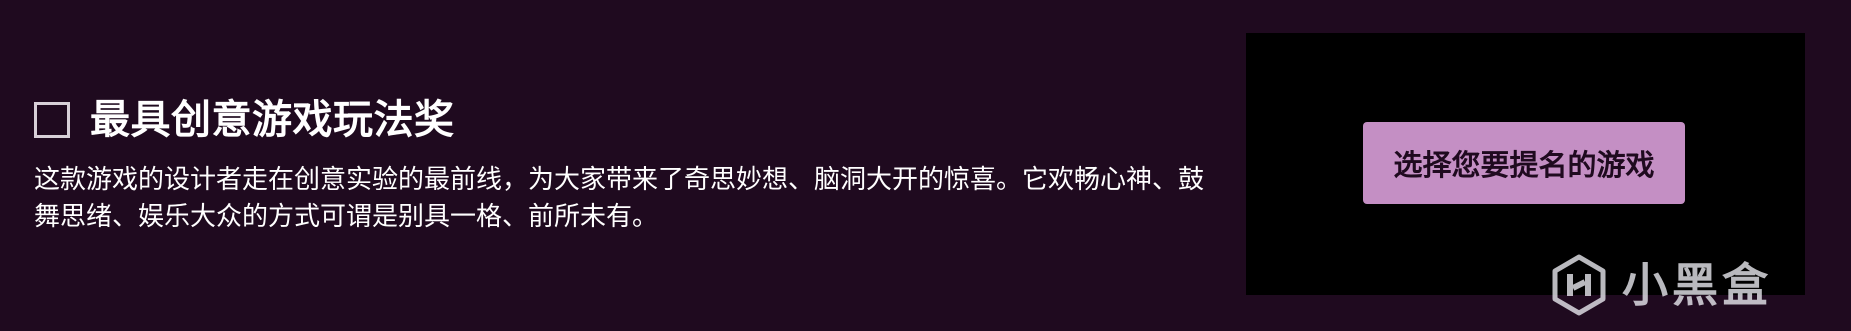 The image size is (1851, 331). What do you see at coordinates (1579, 285) in the screenshot?
I see `heybox-logo-icon` at bounding box center [1579, 285].